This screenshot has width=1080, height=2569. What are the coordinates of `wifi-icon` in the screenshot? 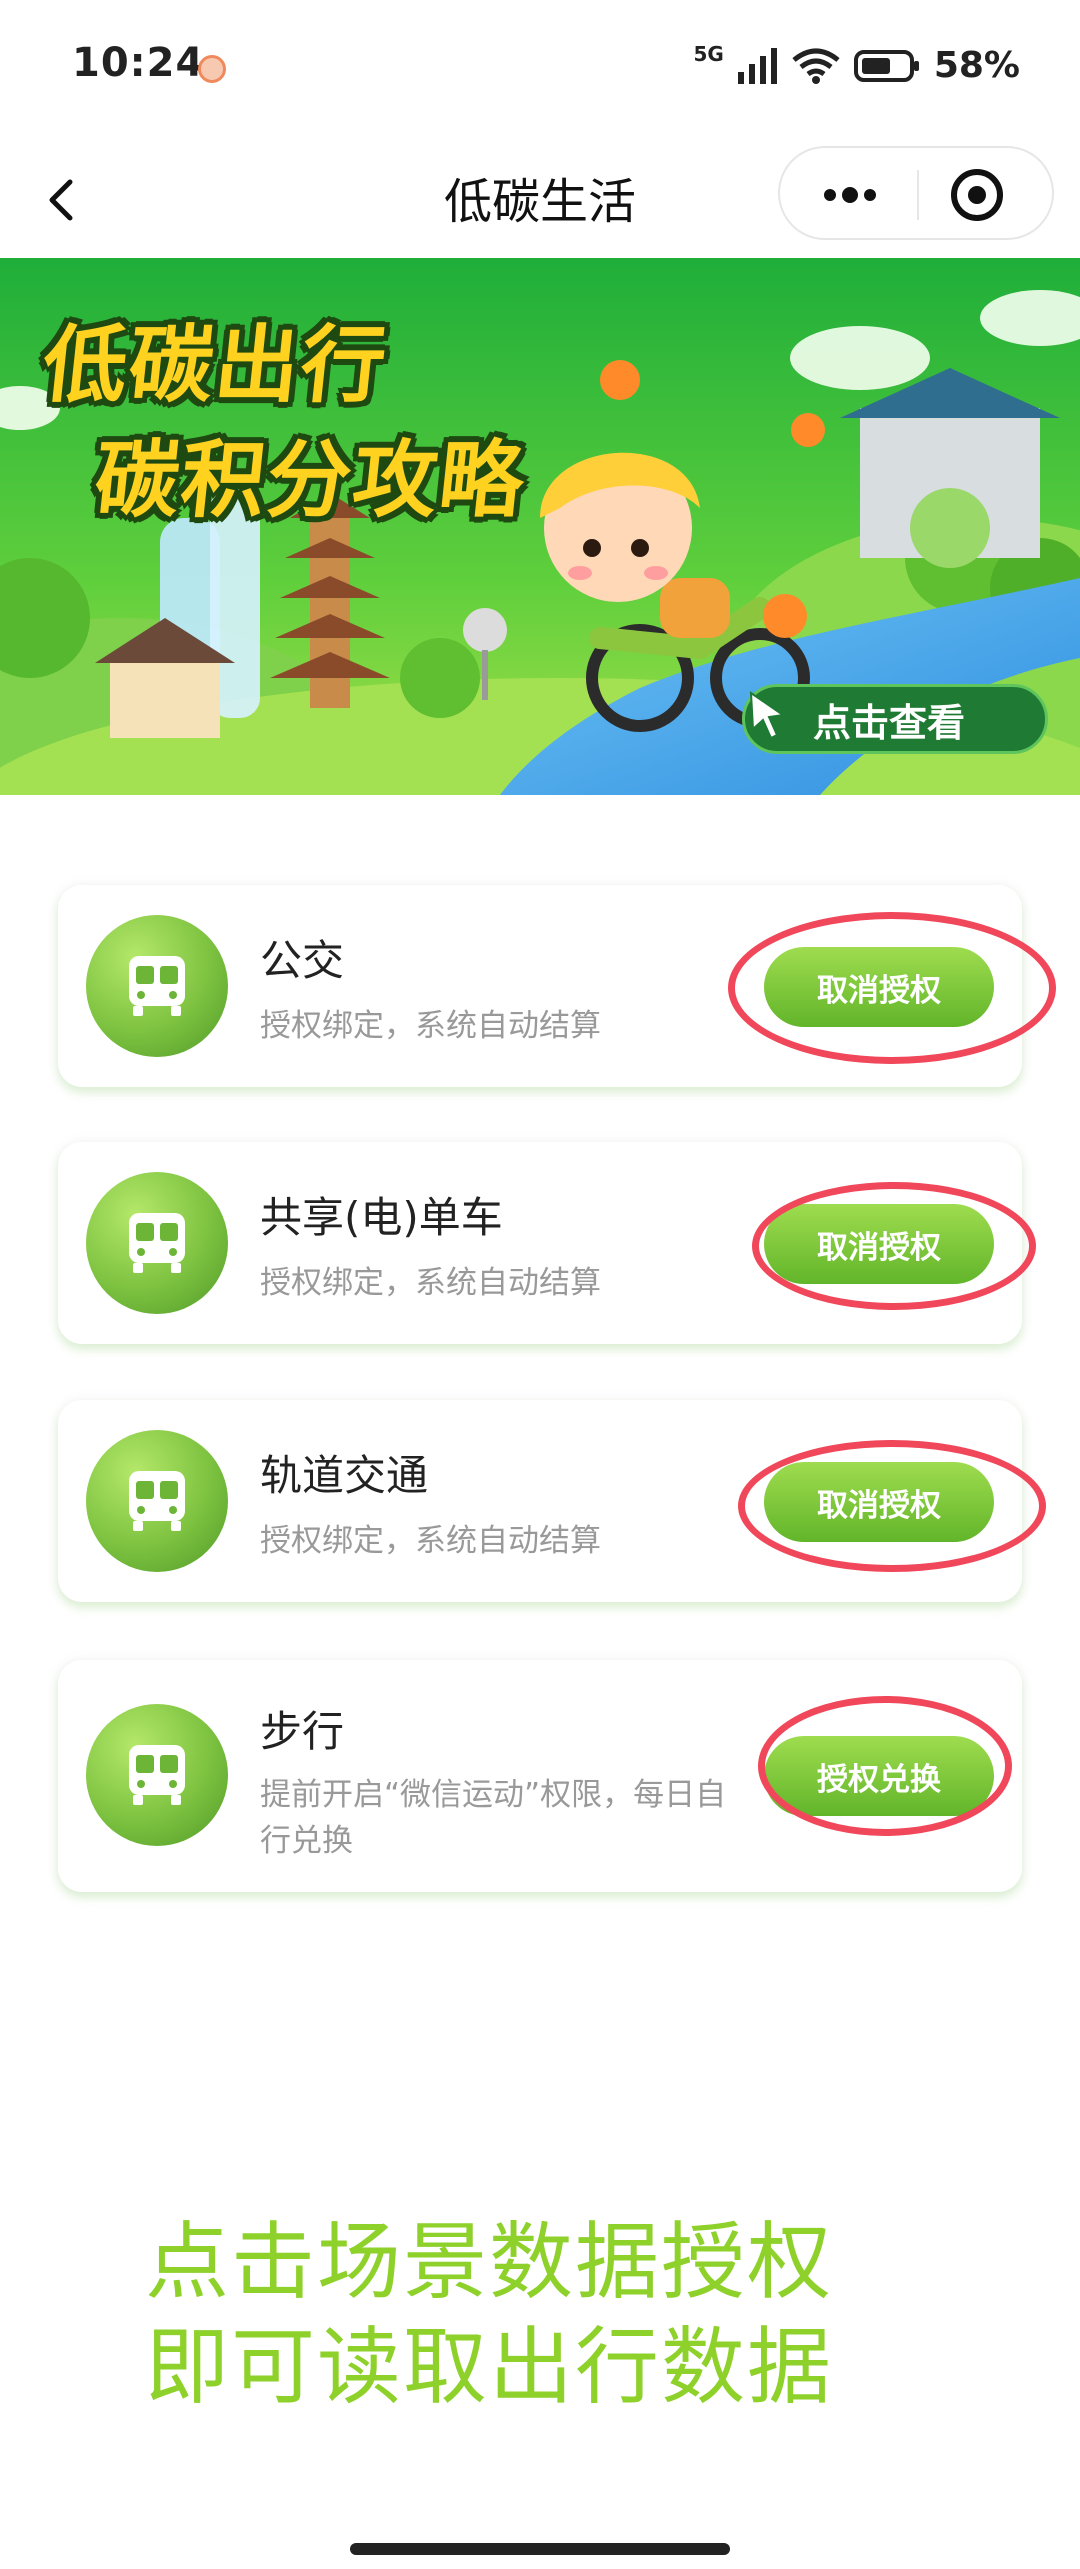 It's located at (816, 66).